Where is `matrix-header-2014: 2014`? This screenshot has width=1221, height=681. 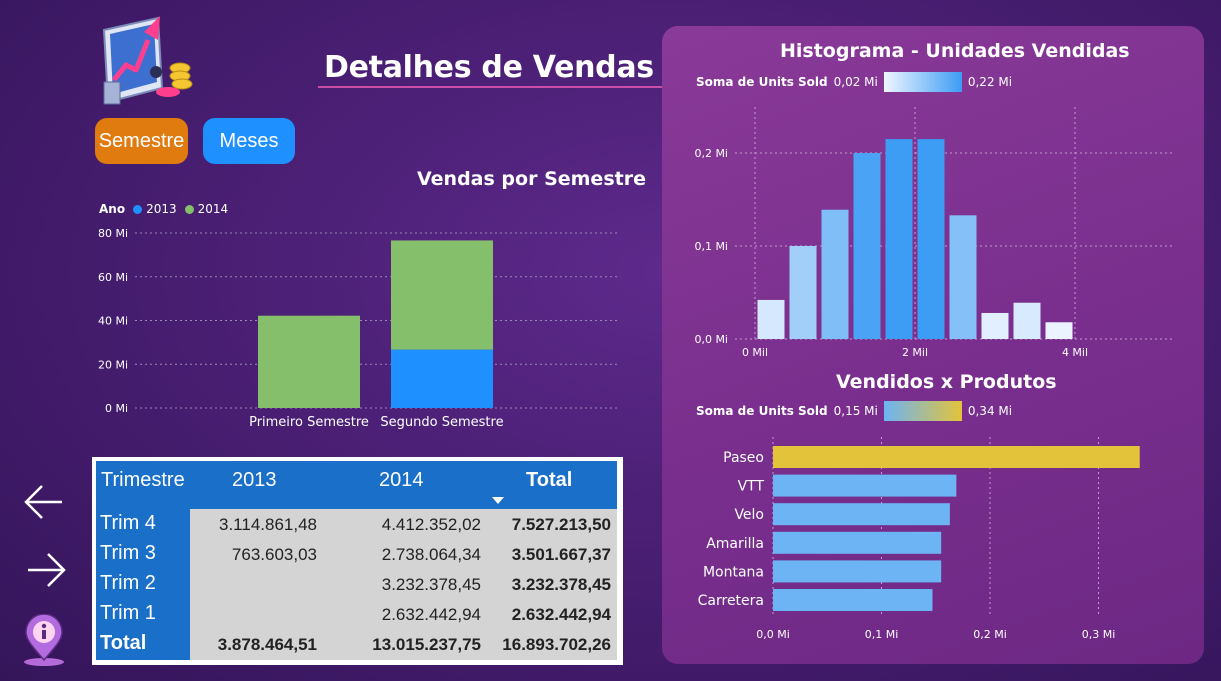
matrix-header-2014: 2014 is located at coordinates (401, 480).